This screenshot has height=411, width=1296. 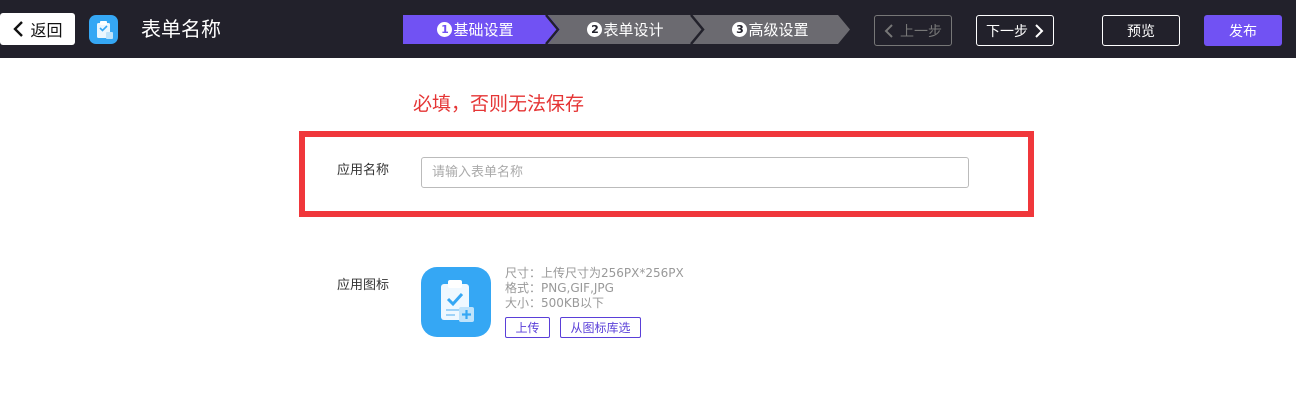 I want to click on step-number: 1, so click(x=445, y=29).